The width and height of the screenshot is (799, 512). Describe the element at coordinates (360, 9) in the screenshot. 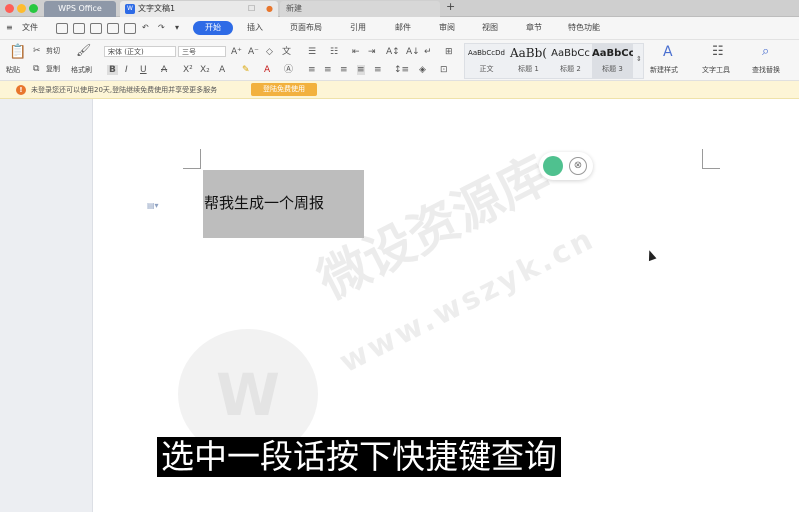

I see `tab-new: 新建` at that location.